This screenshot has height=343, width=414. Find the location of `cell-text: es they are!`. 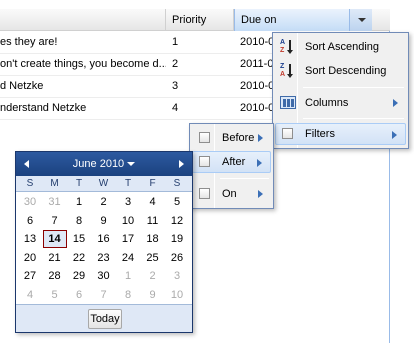

cell-text: es they are! is located at coordinates (29, 42).